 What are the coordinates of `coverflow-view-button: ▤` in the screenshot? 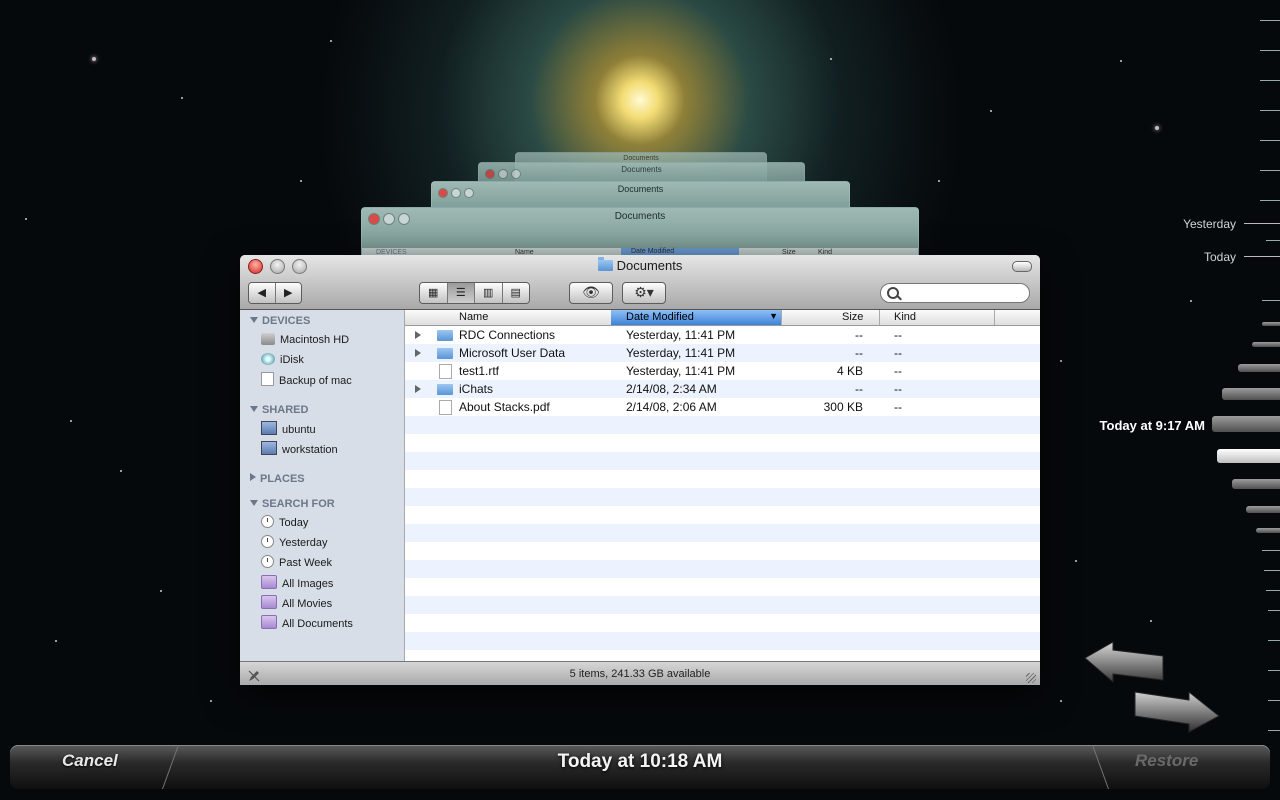 It's located at (515, 293).